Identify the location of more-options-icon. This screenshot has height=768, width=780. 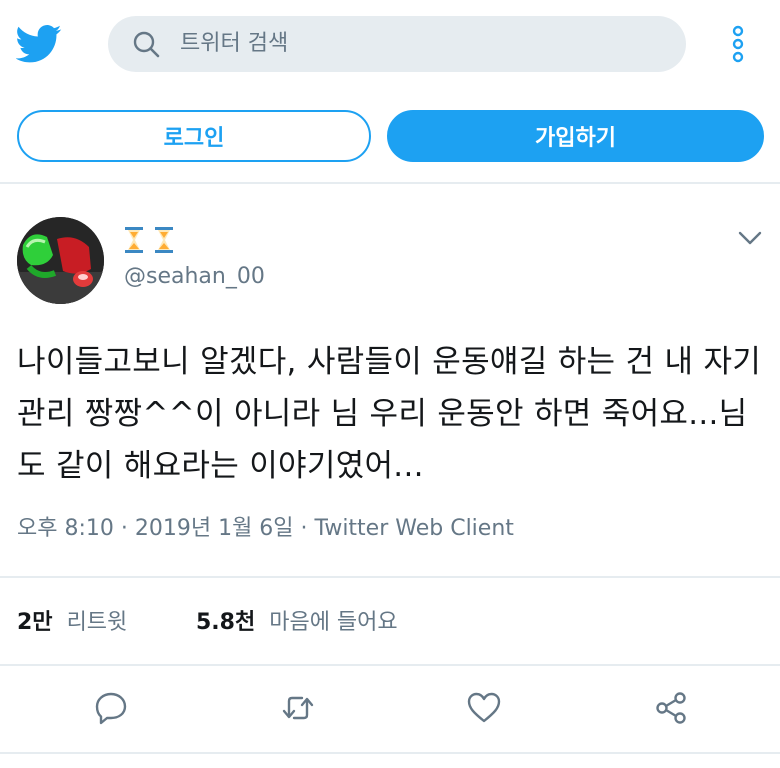
(738, 44).